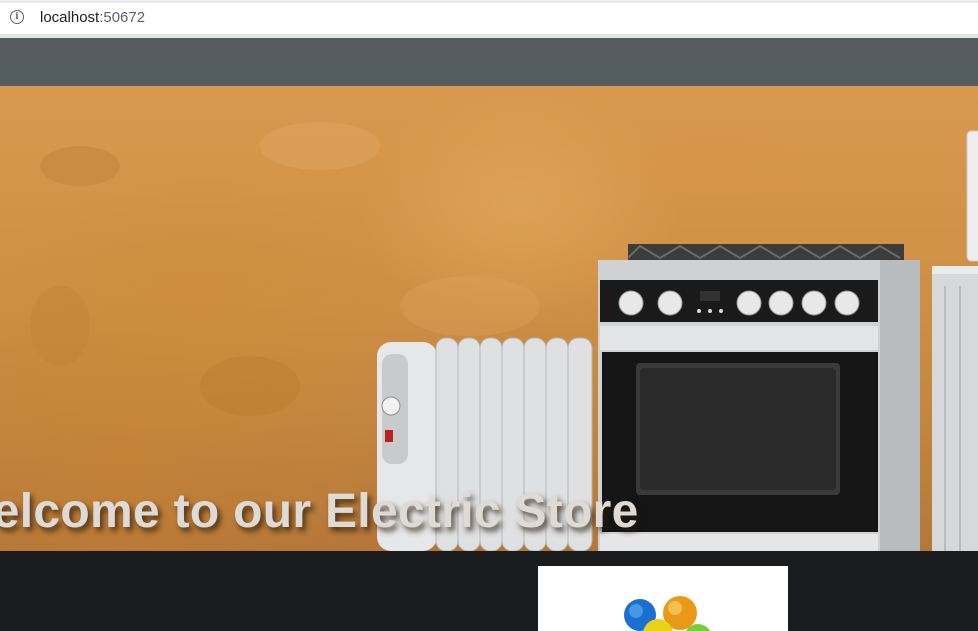 This screenshot has height=631, width=978. I want to click on hero-title: Welcome to our Electric Store, so click(319, 511).